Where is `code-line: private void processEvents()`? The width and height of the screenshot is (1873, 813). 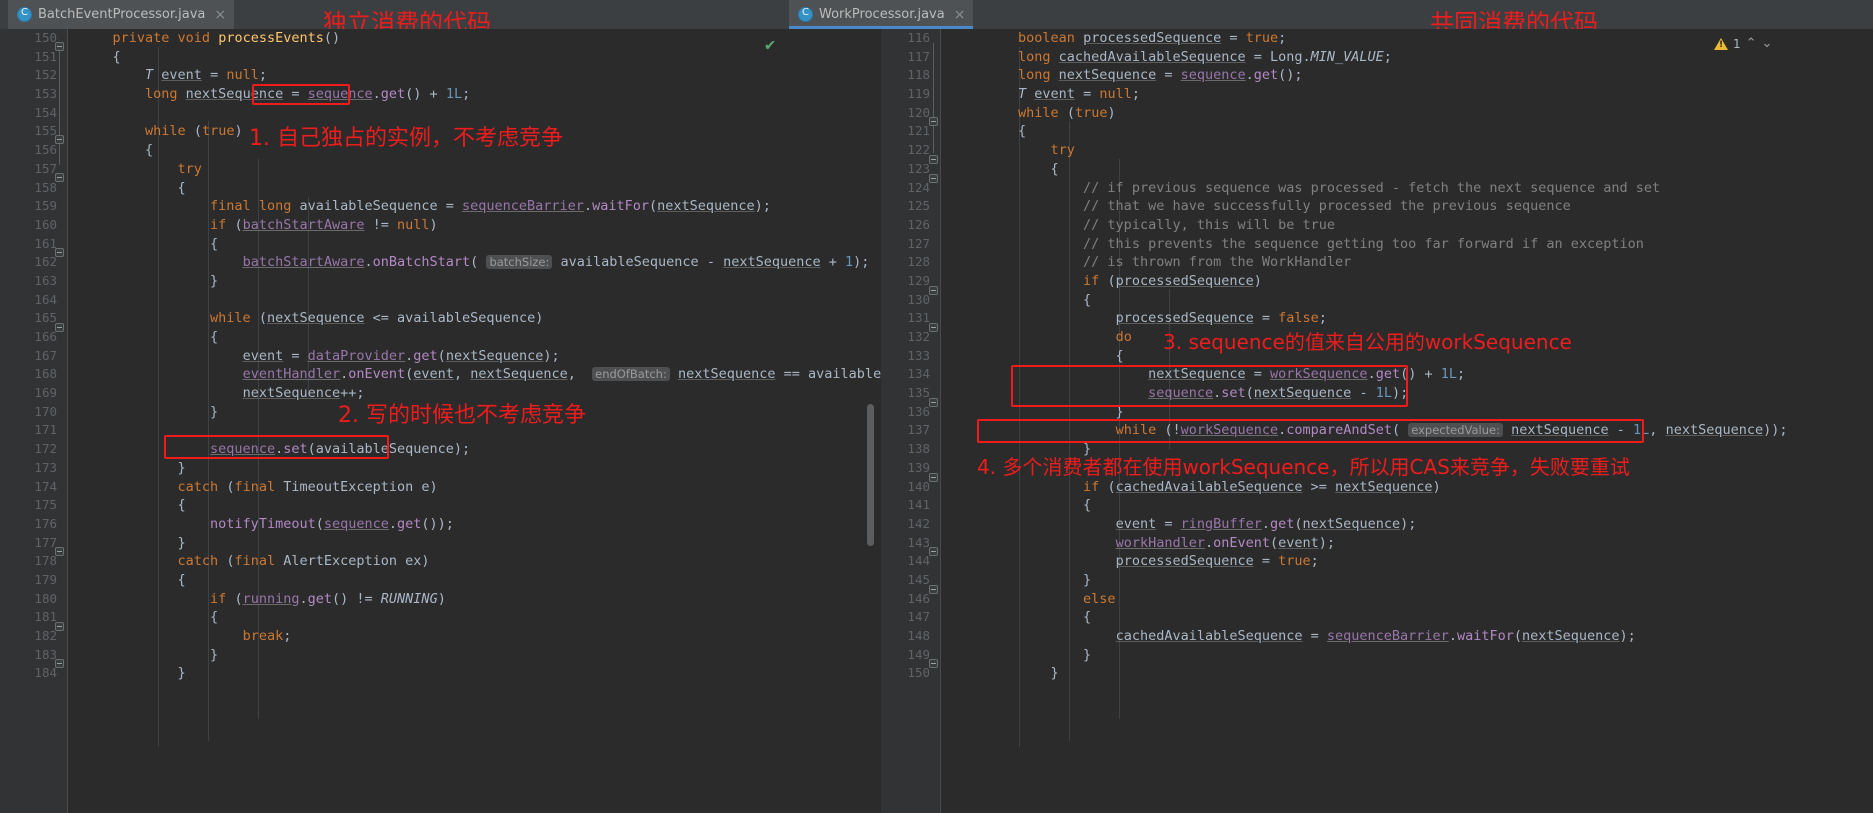 code-line: private void processEvents() is located at coordinates (474, 38).